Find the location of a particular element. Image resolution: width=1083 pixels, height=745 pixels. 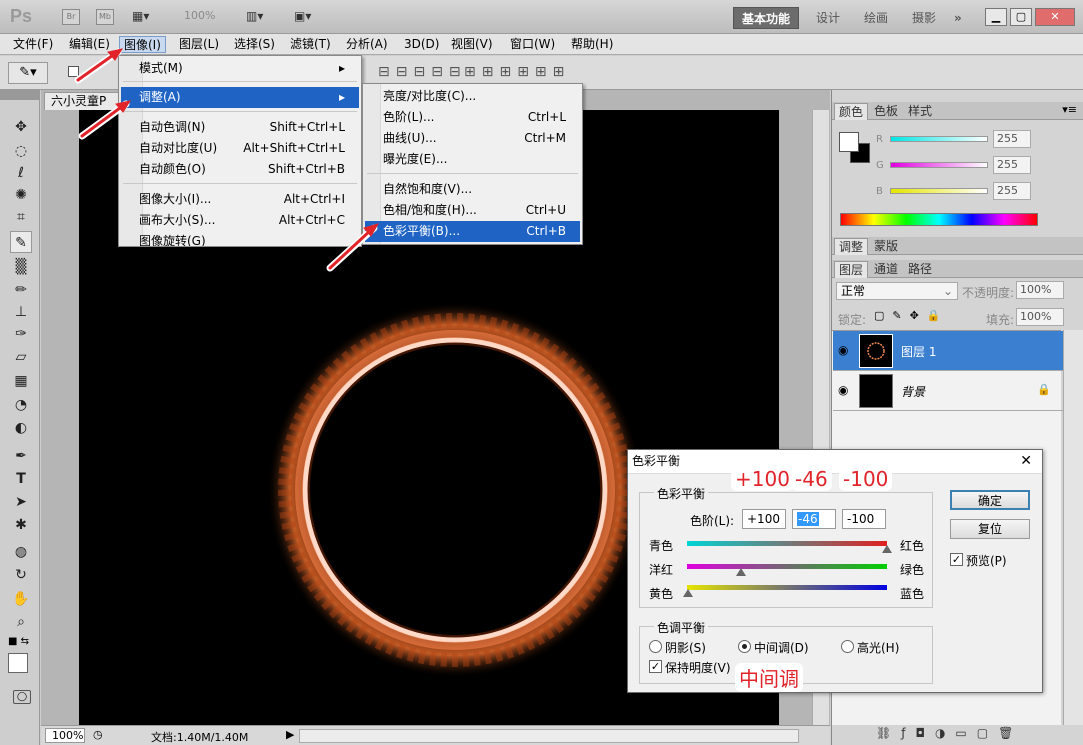

gradient-tool-icon: ▦ is located at coordinates (21, 381).